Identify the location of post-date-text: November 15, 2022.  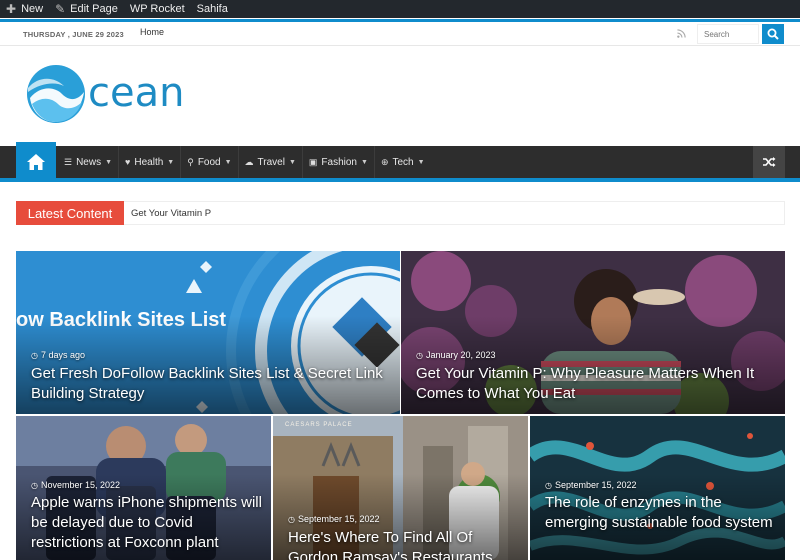
(80, 485).